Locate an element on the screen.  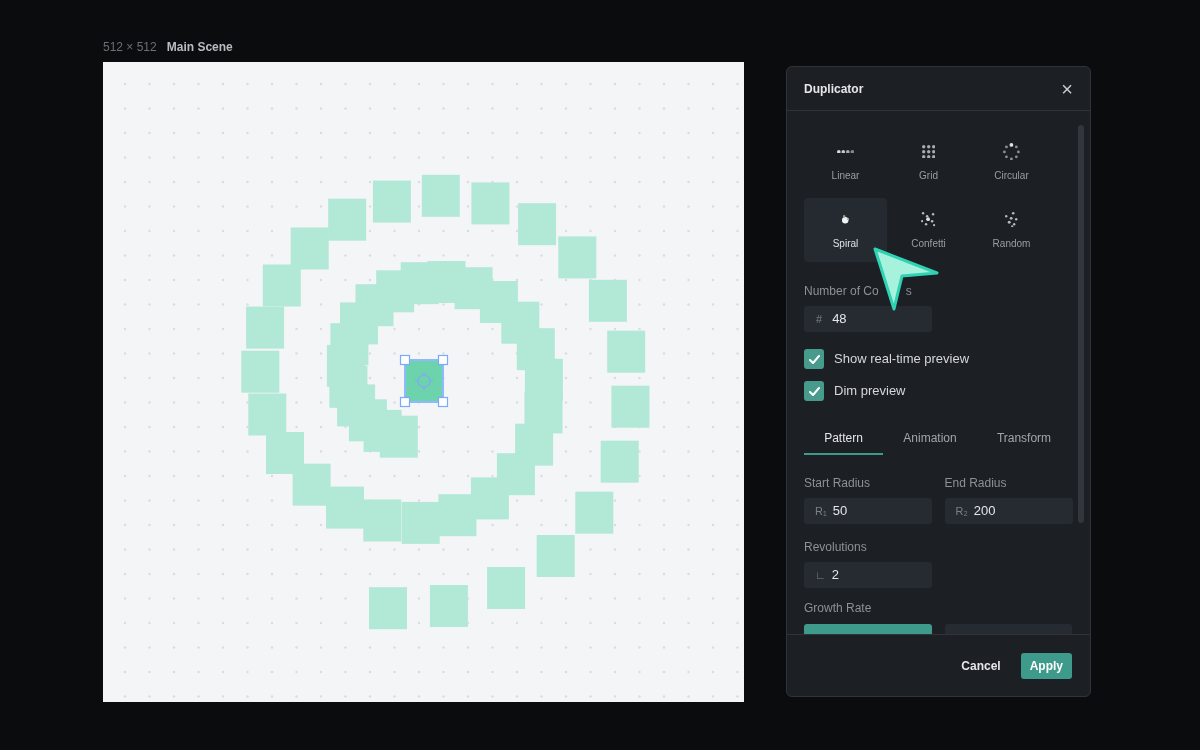
hash-prefix: # is located at coordinates (819, 319).